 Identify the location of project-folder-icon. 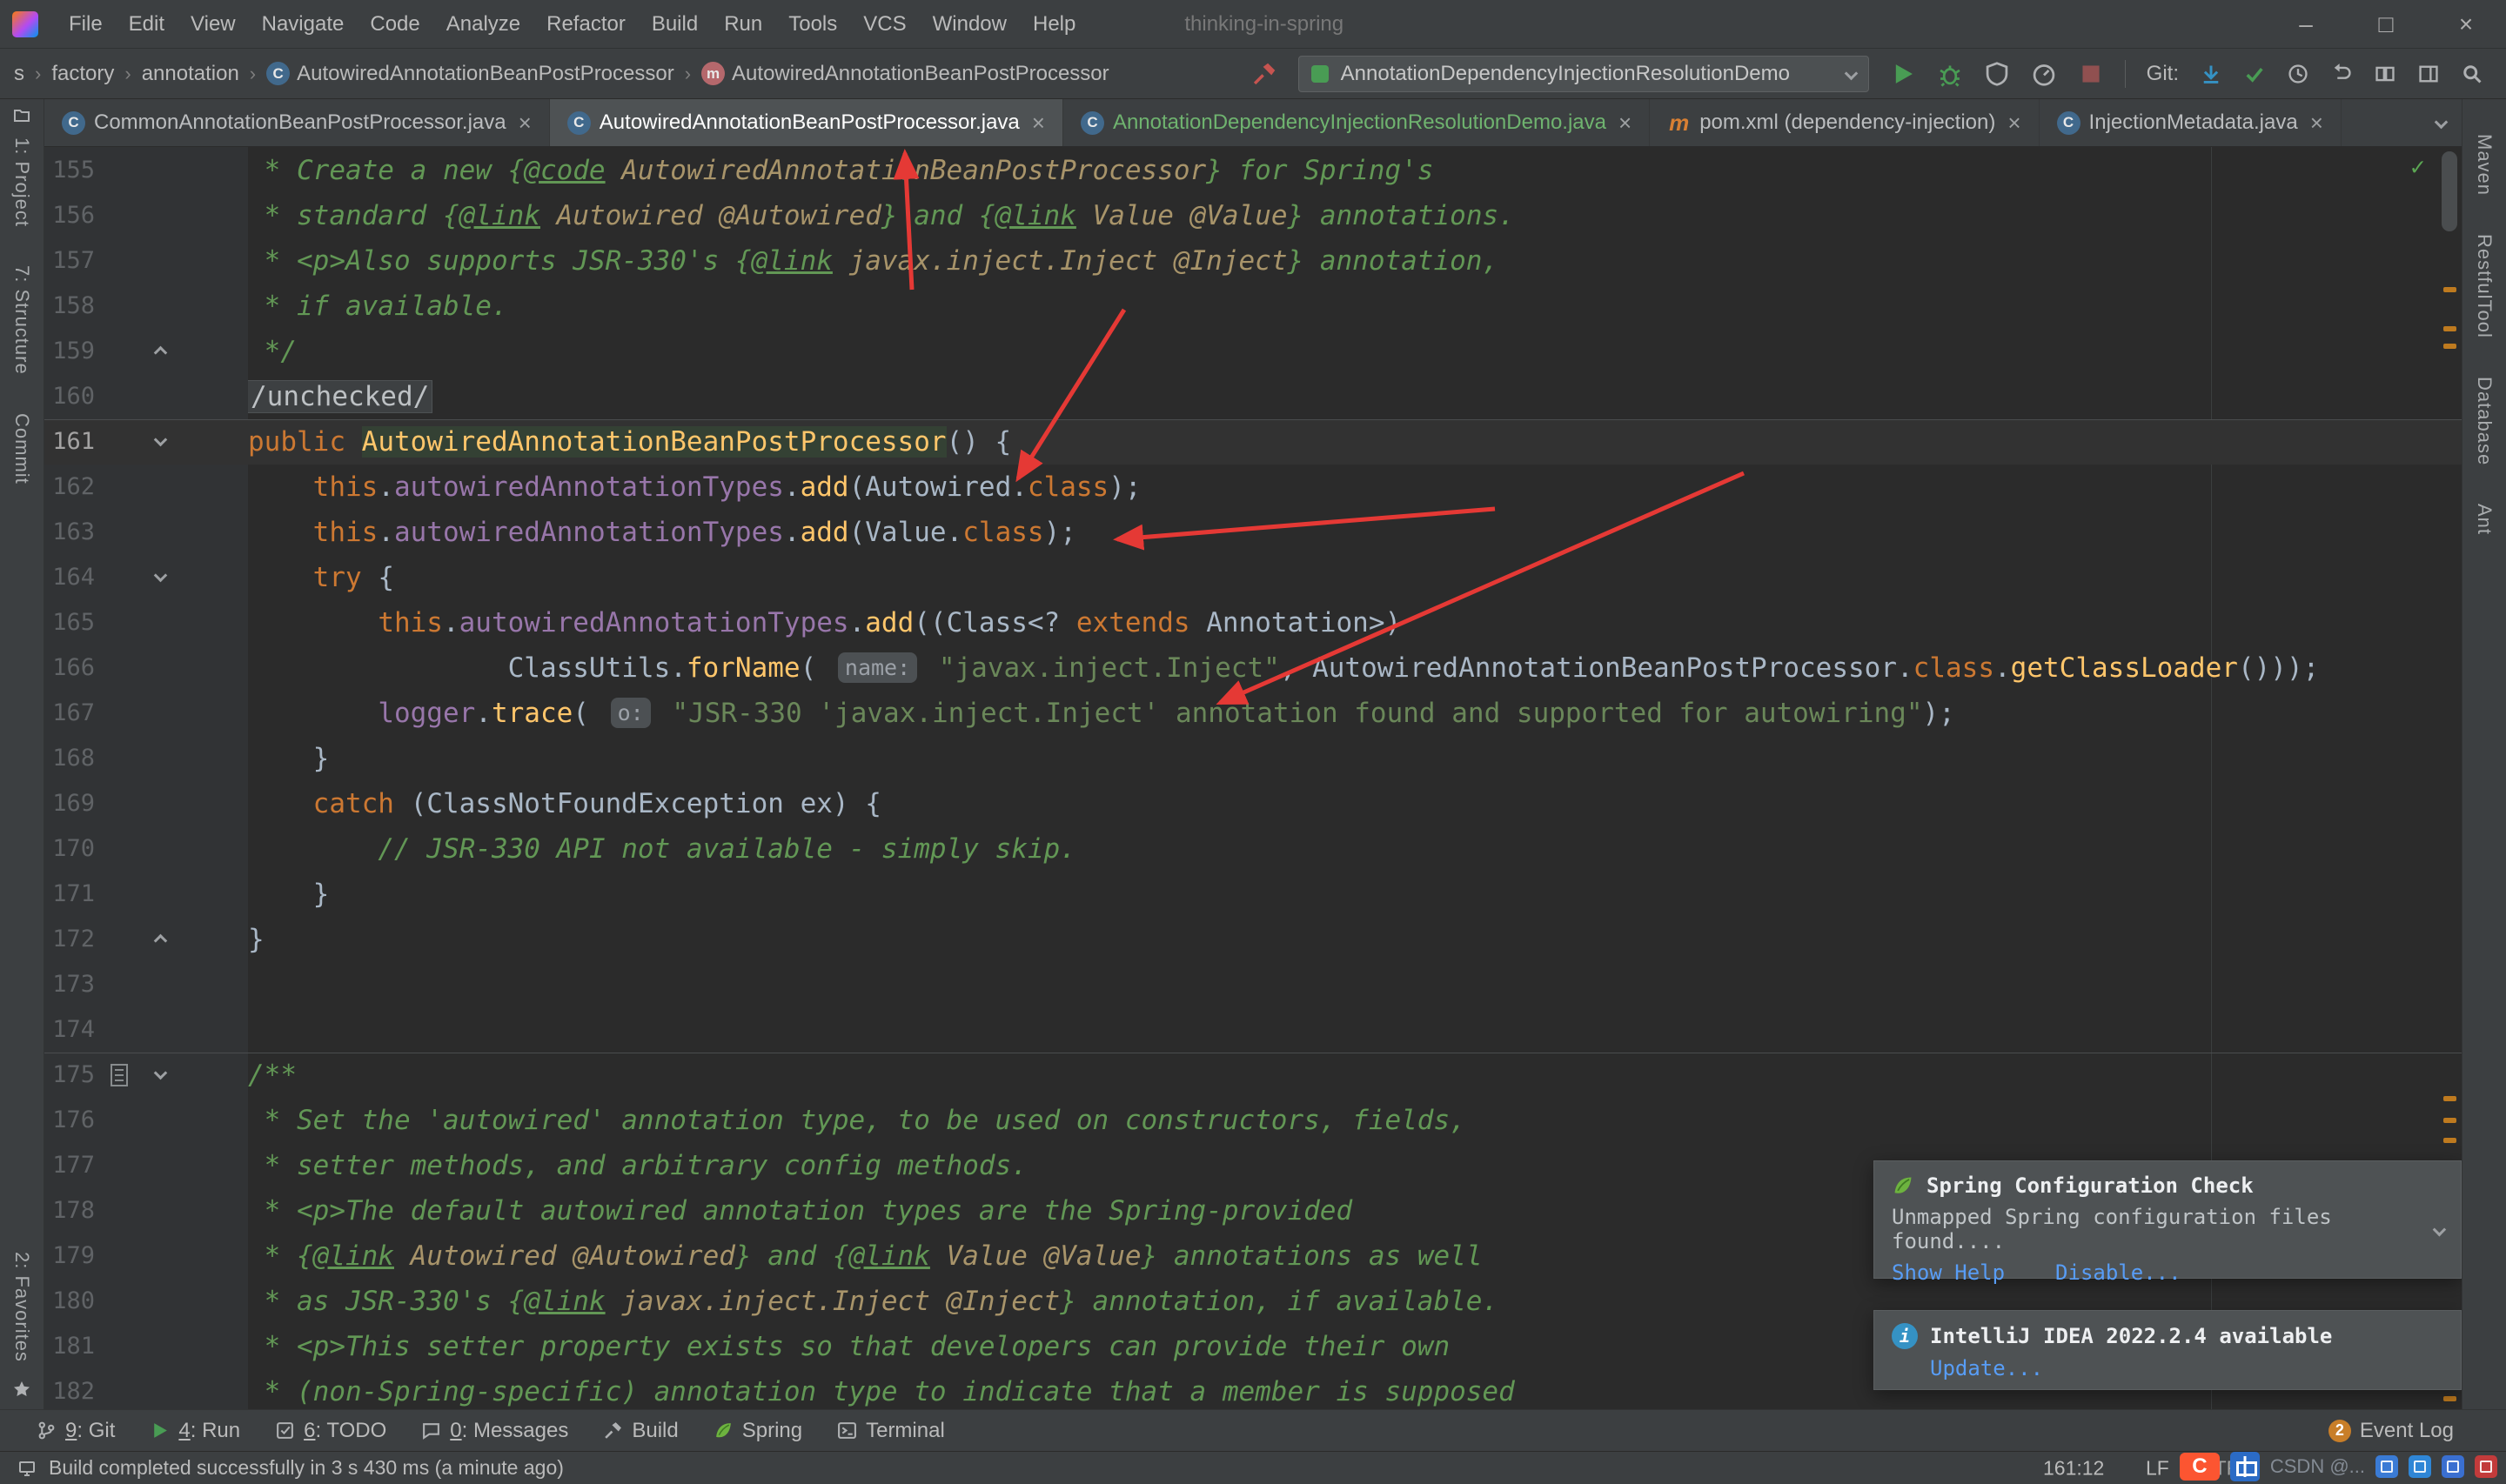
(21, 115).